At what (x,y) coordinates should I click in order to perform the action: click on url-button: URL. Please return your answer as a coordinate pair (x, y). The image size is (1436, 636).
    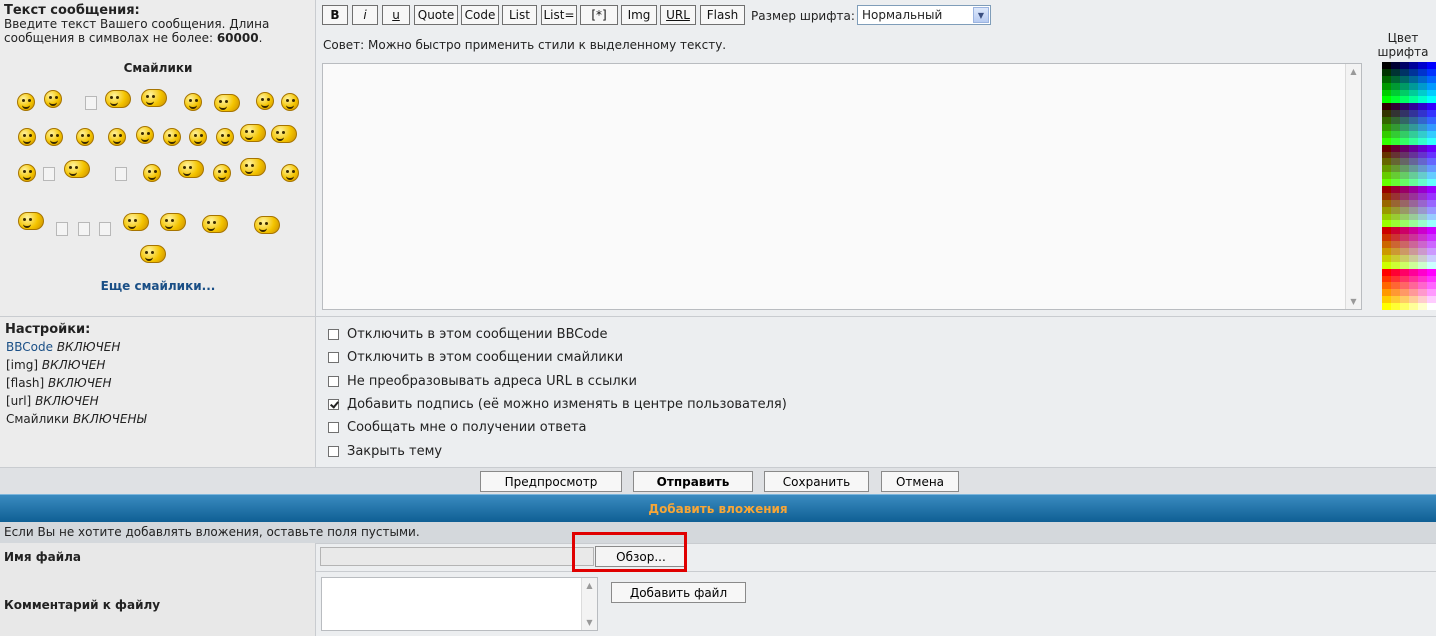
    Looking at the image, I should click on (678, 15).